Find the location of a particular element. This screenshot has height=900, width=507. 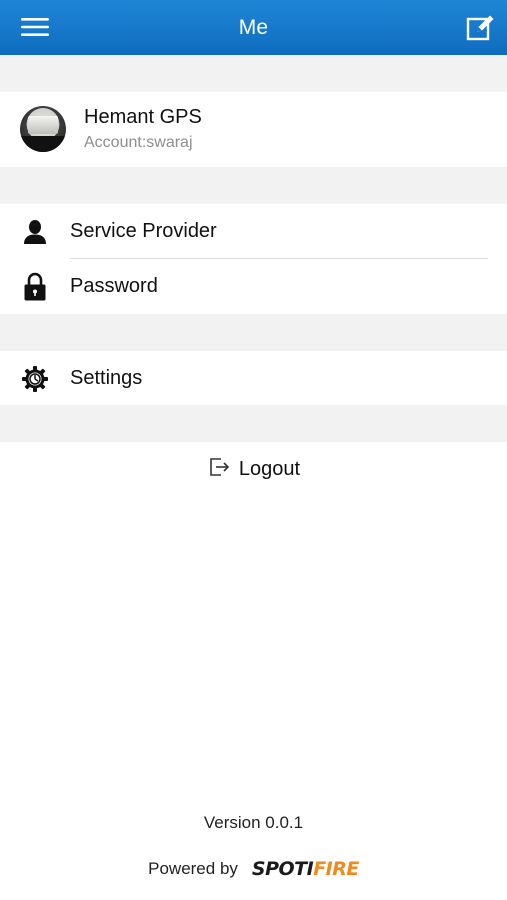

brand-logo: SPOTI FIRE is located at coordinates (305, 869).